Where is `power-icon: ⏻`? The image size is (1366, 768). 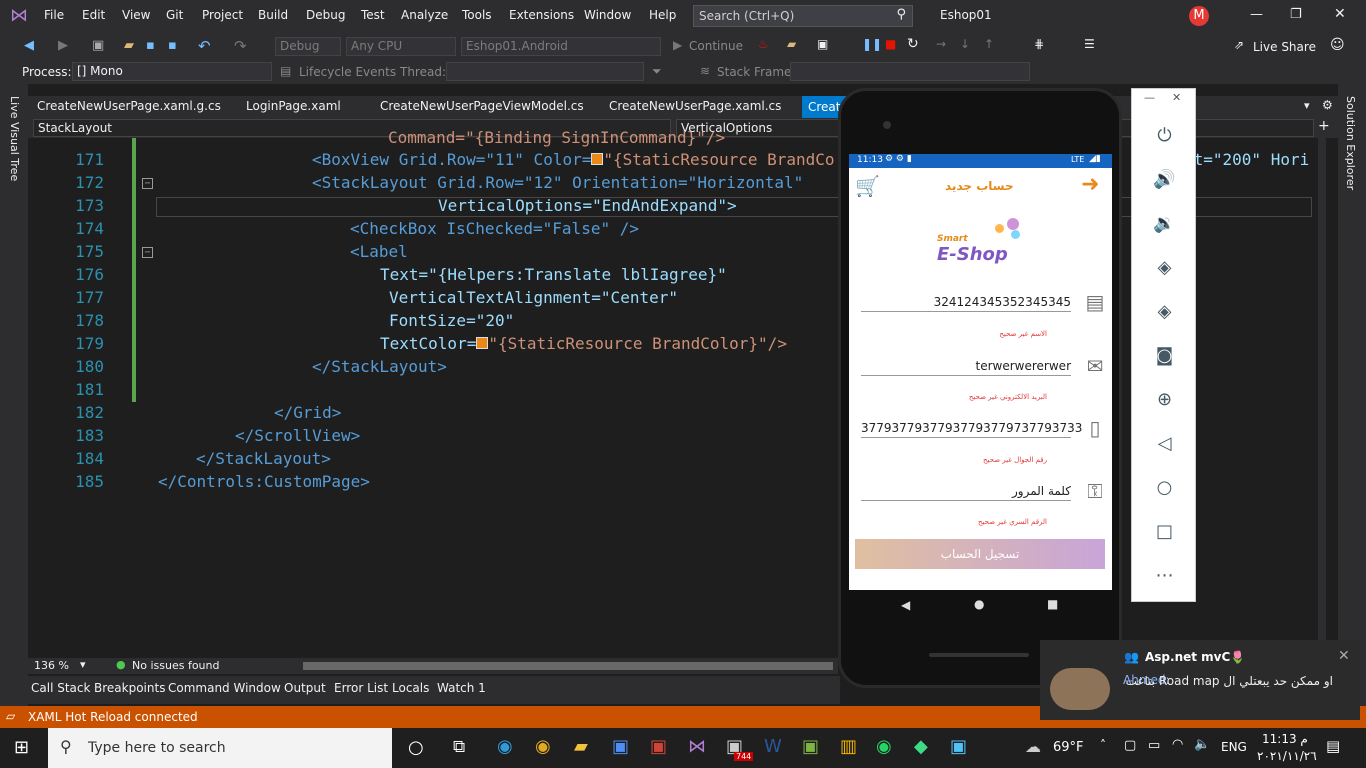
power-icon: ⏻ is located at coordinates (1164, 135).